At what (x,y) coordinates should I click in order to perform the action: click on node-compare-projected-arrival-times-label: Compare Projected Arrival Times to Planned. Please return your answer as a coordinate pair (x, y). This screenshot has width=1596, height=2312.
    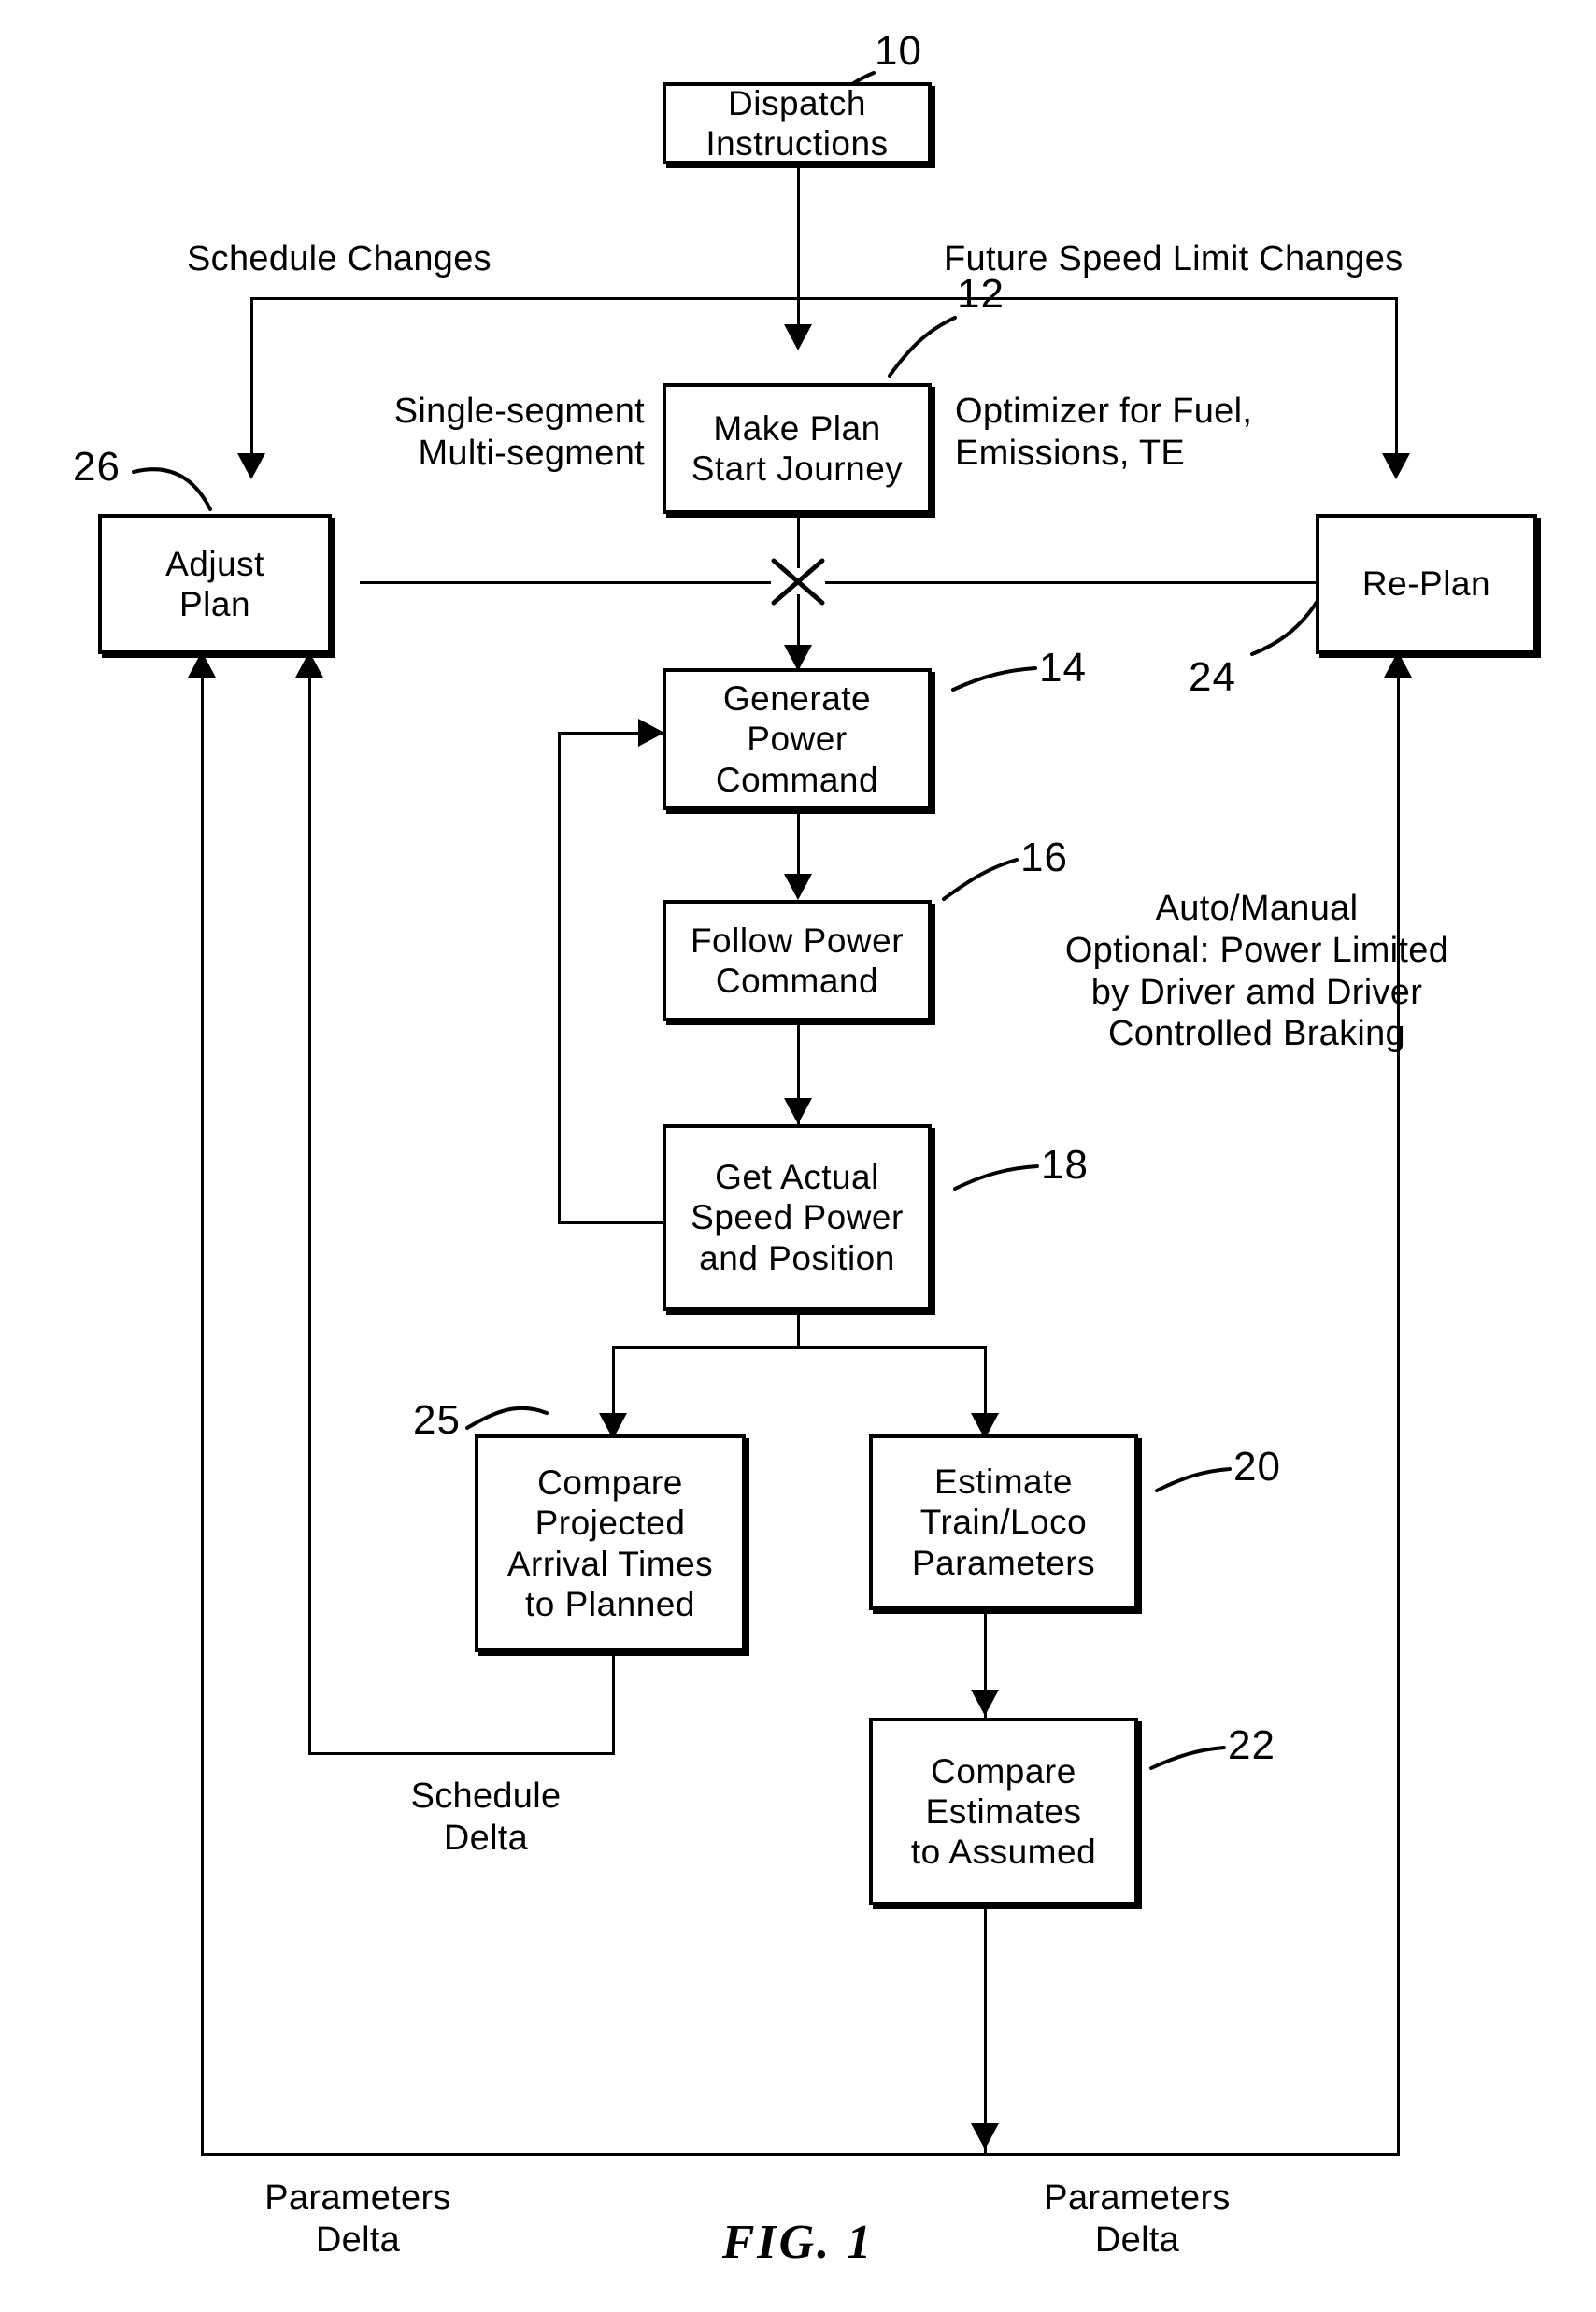
    Looking at the image, I should click on (610, 1543).